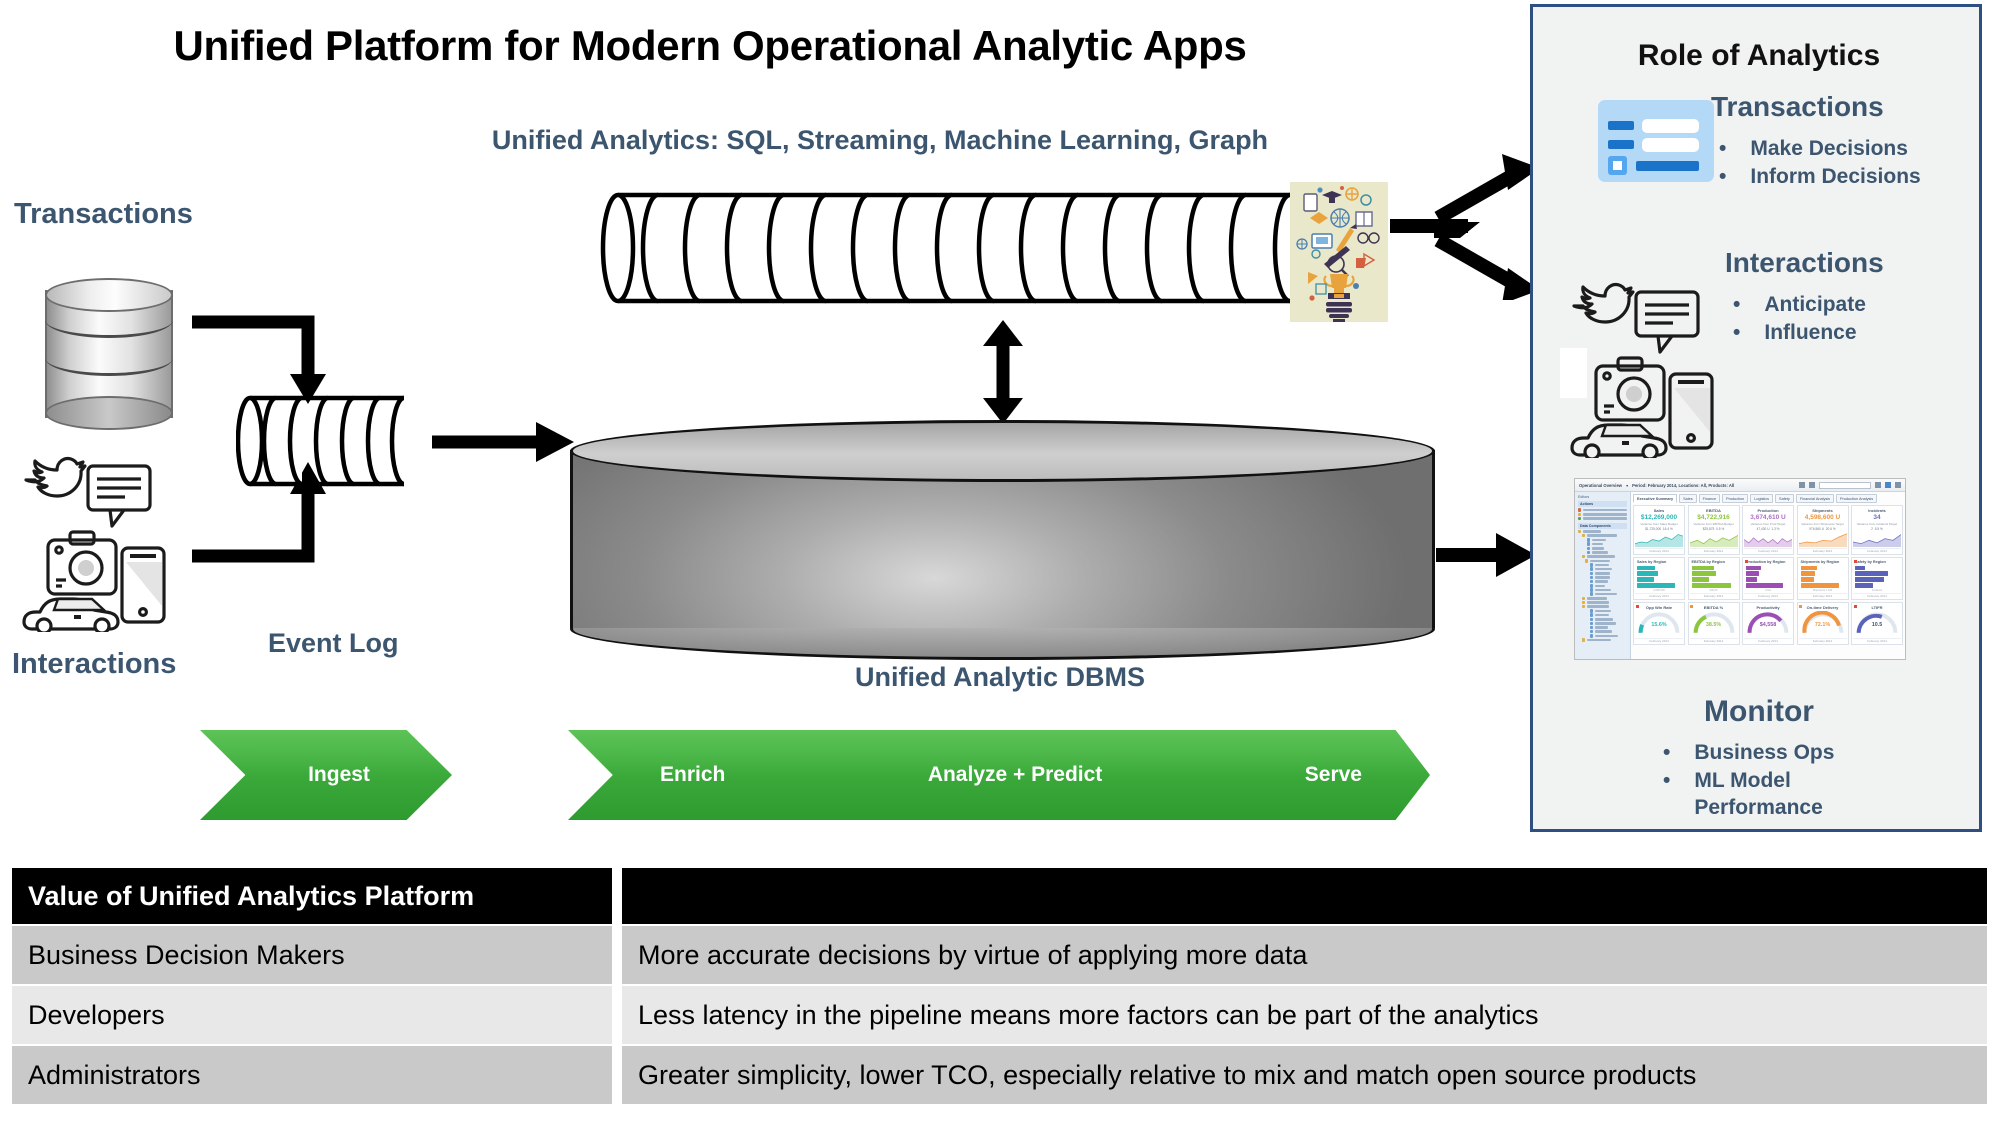  Describe the element at coordinates (1709, 498) in the screenshot. I see `tab-finance: Finance` at that location.